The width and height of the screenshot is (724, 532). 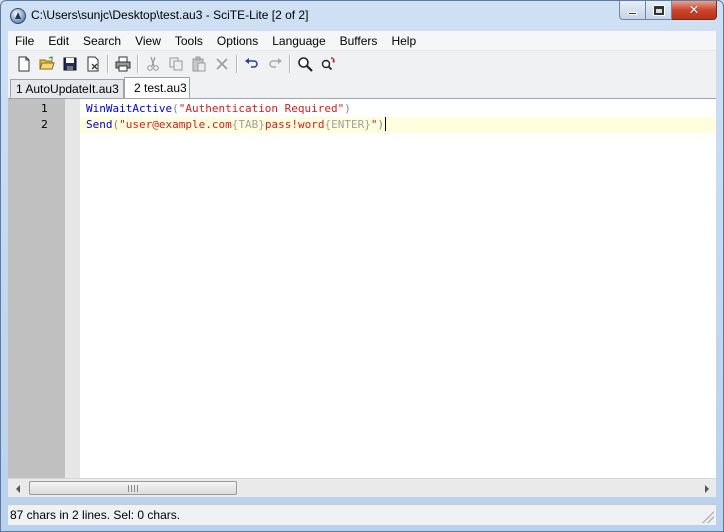 I want to click on paste-button, so click(x=198, y=64).